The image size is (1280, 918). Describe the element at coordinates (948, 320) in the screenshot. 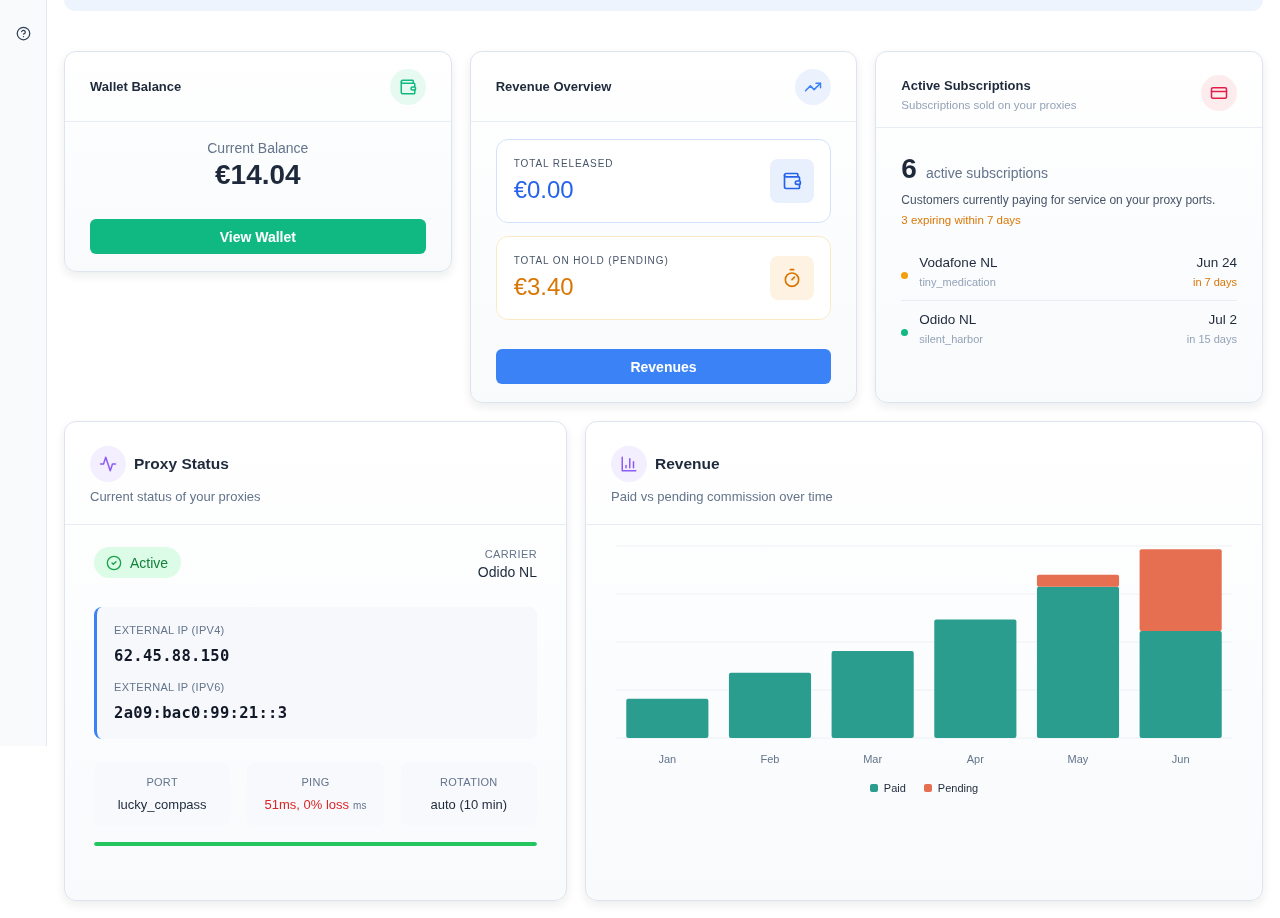

I see `subscription-carrier: Odido NL` at that location.